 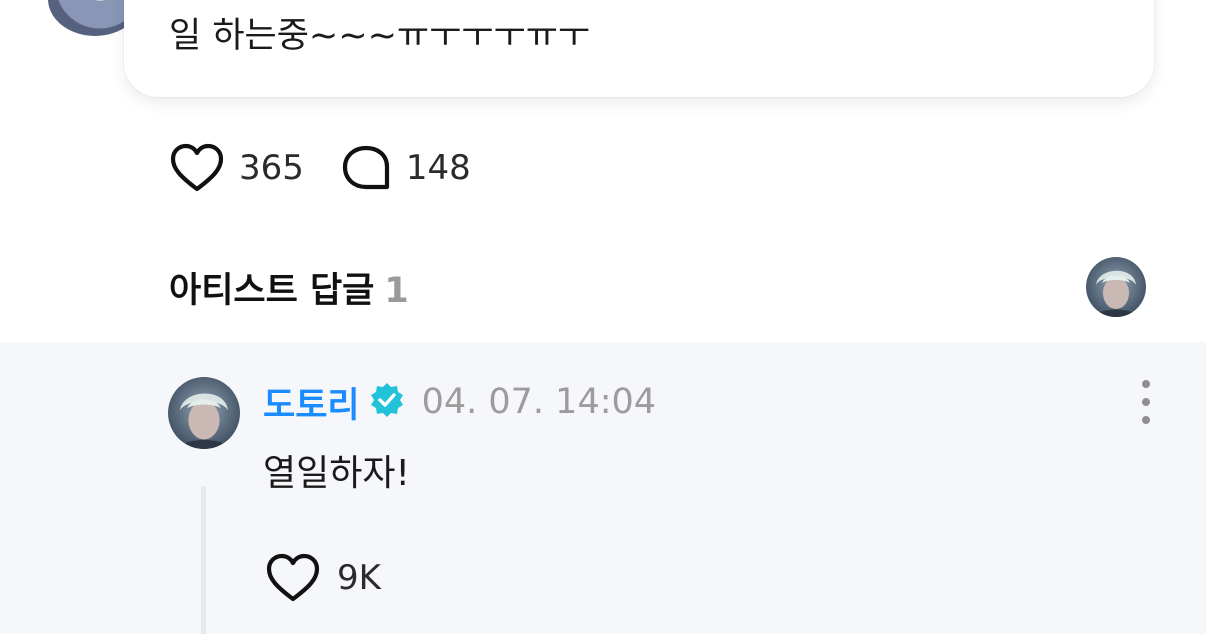 I want to click on more-options-button, so click(x=1146, y=402).